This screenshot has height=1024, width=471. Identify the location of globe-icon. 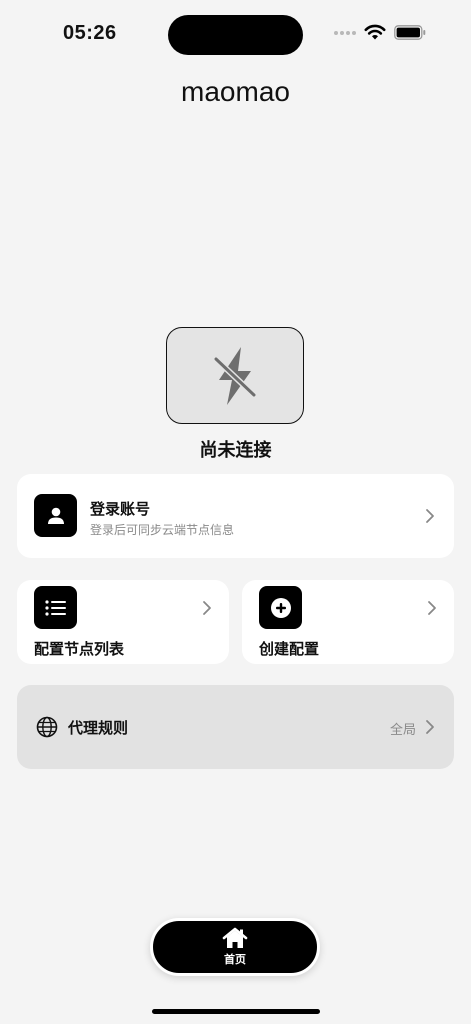
(47, 727).